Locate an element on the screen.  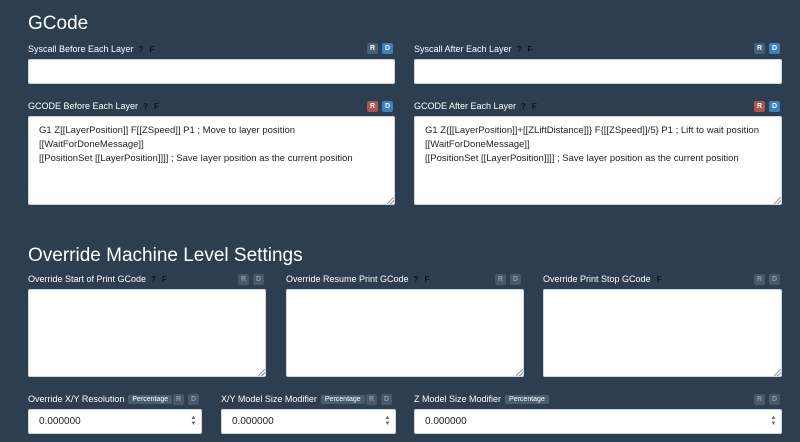
gcode-after-label-row: GCODE After Each Layer? F is located at coordinates (475, 106).